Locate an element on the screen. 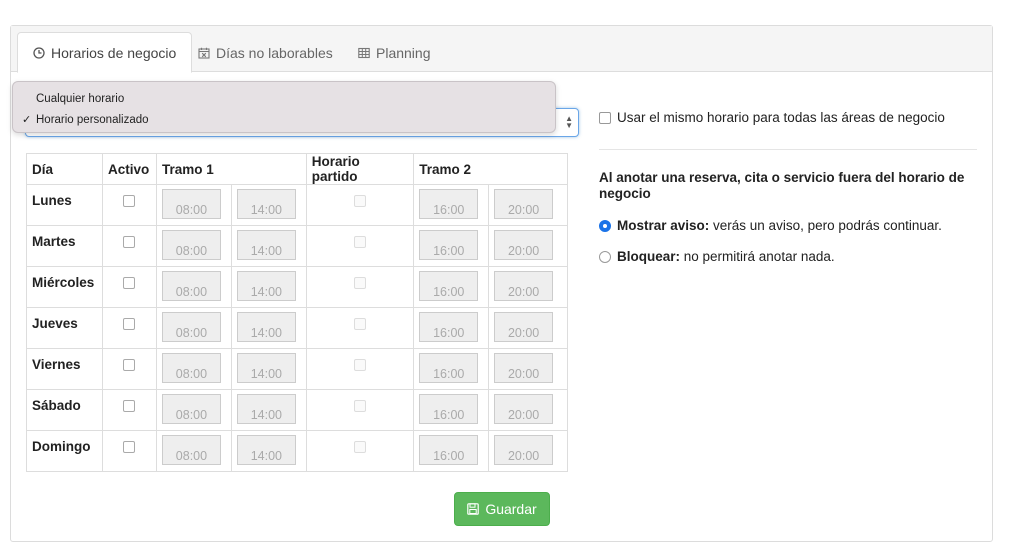  day-label: Miércoles is located at coordinates (64, 287).